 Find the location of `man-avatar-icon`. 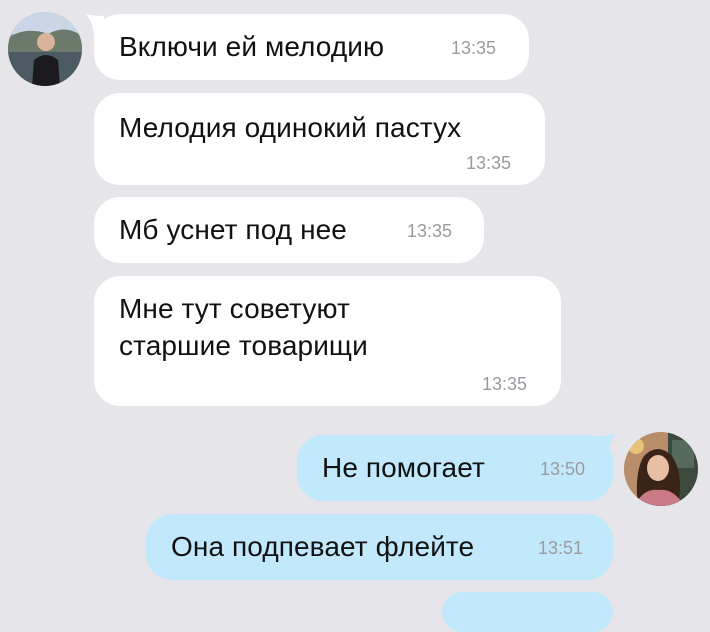

man-avatar-icon is located at coordinates (45, 49).